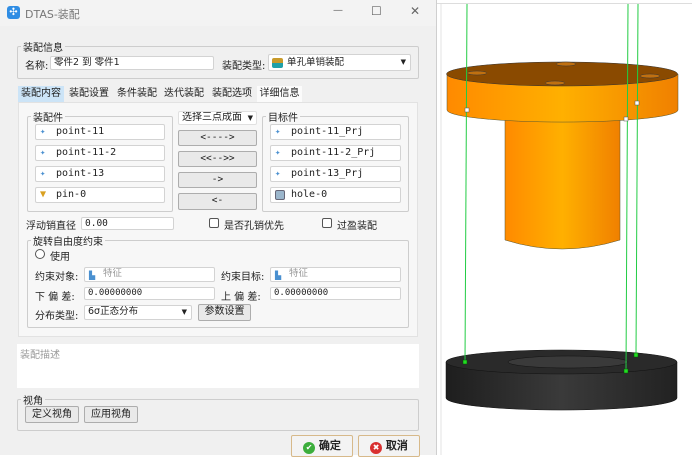 The width and height of the screenshot is (692, 457). I want to click on target-item: ✦ point-11_Prj, so click(335, 132).